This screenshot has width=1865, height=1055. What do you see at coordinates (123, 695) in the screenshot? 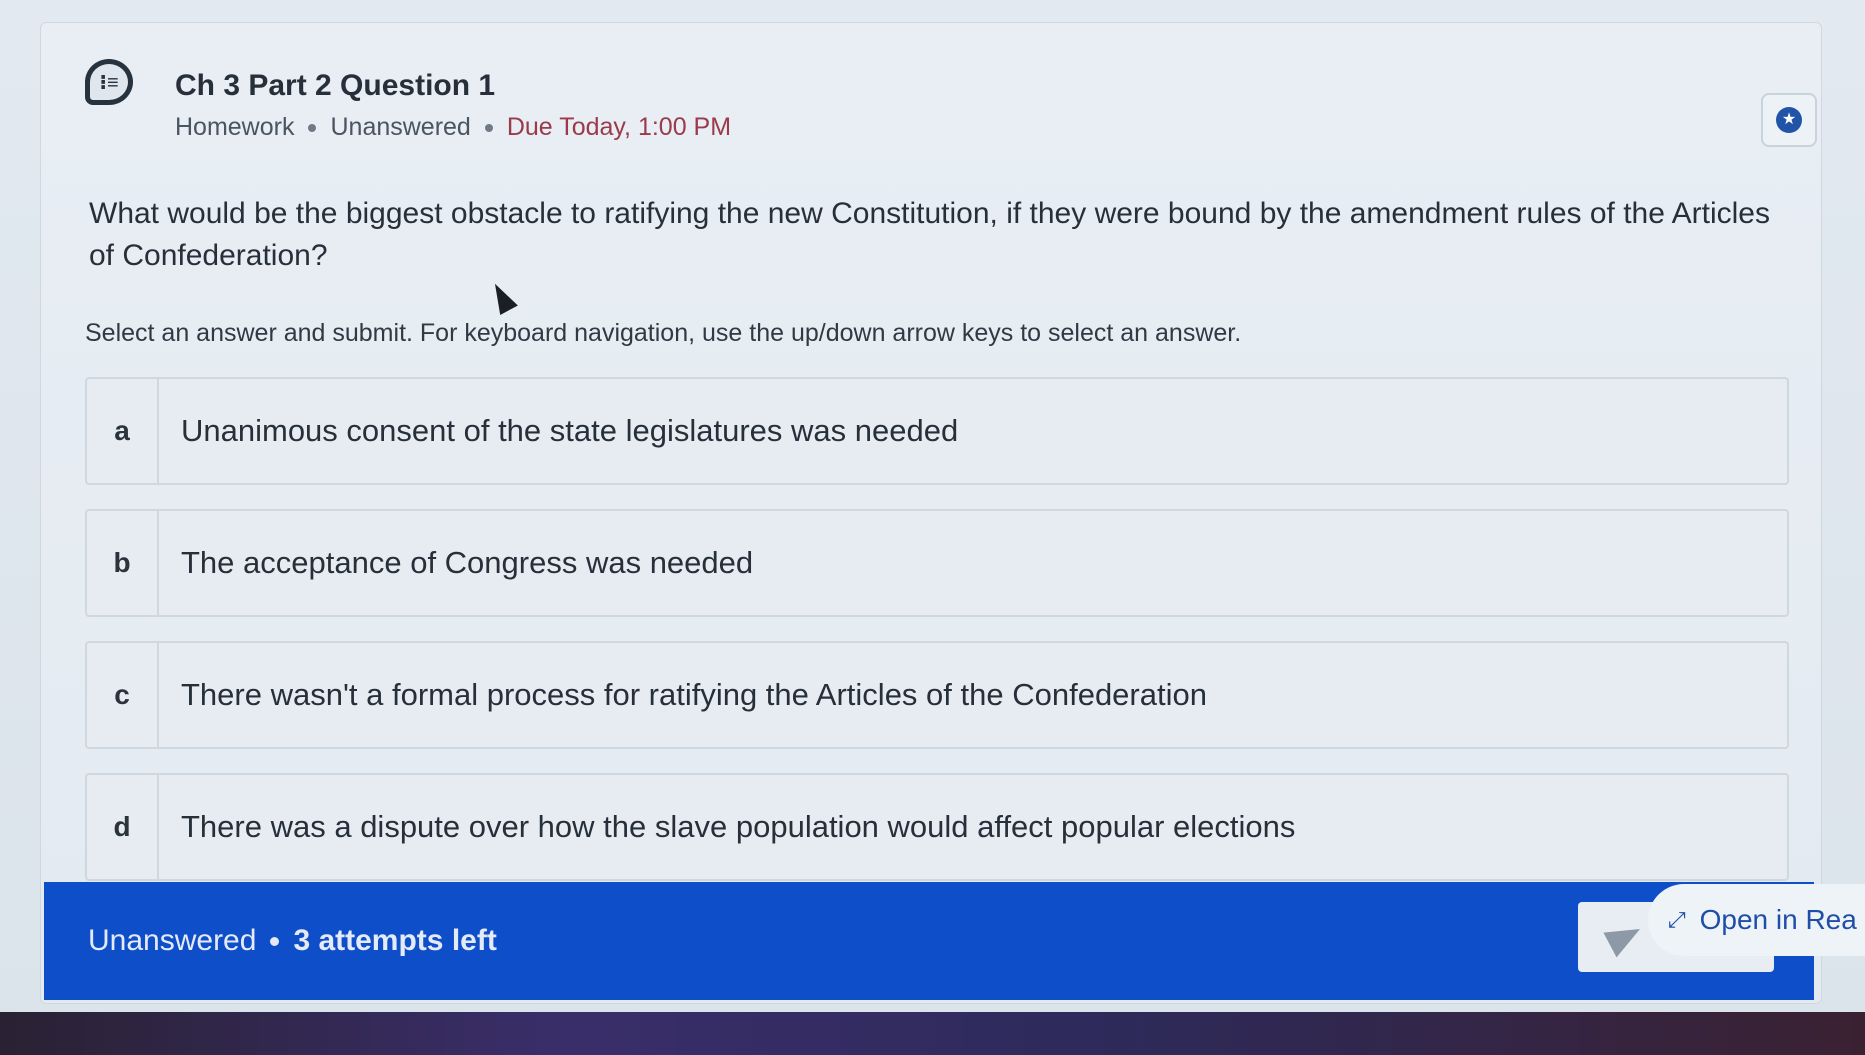
I see `option-letter: c` at bounding box center [123, 695].